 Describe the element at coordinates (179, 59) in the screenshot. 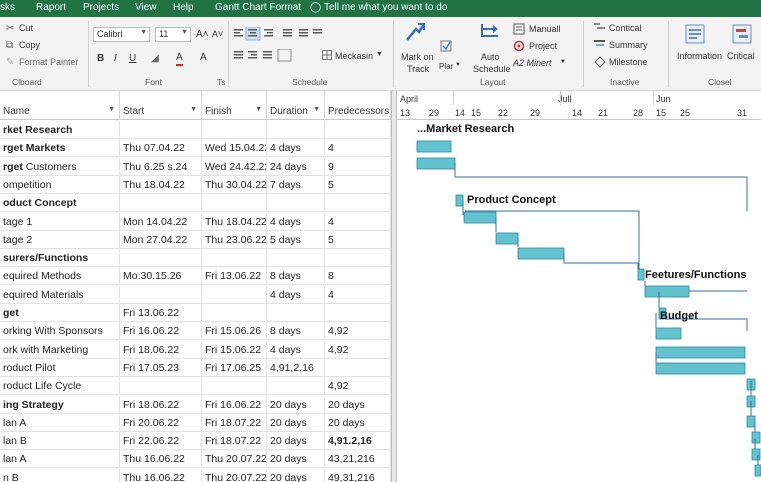

I see `font-color-button: A` at that location.